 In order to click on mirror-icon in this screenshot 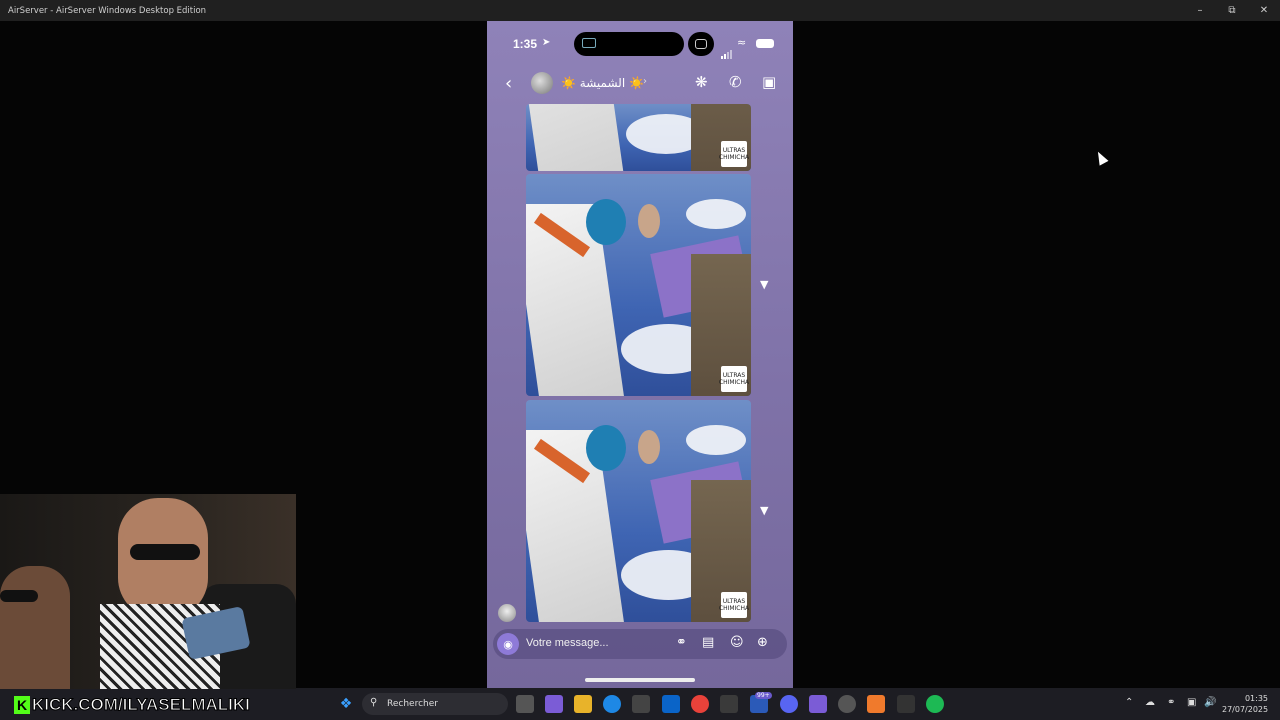, I will do `click(701, 44)`.